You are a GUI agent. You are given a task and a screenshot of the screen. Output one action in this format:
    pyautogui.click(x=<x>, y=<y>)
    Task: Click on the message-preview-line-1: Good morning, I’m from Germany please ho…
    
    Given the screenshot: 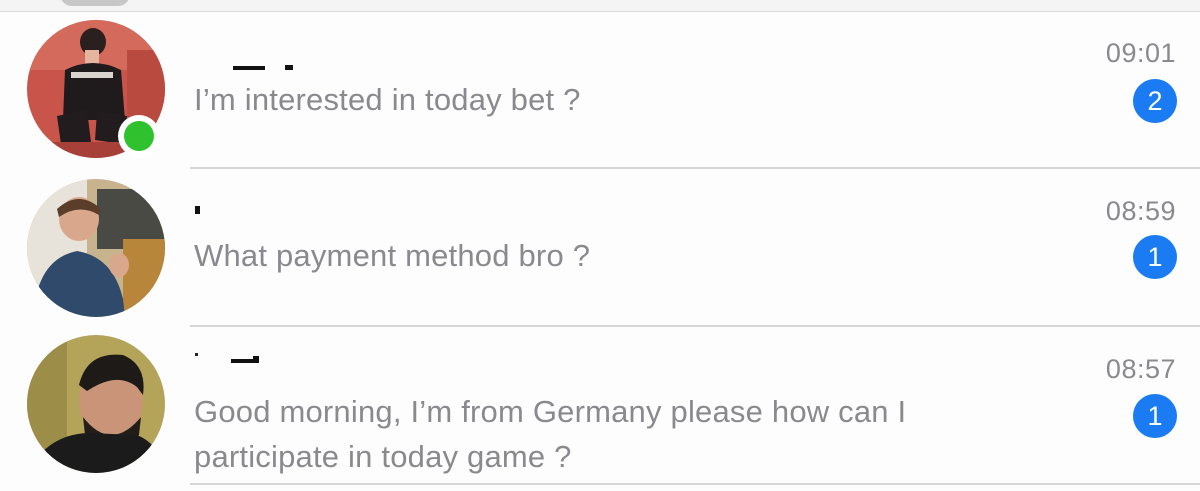 What is the action you would take?
    pyautogui.click(x=550, y=411)
    